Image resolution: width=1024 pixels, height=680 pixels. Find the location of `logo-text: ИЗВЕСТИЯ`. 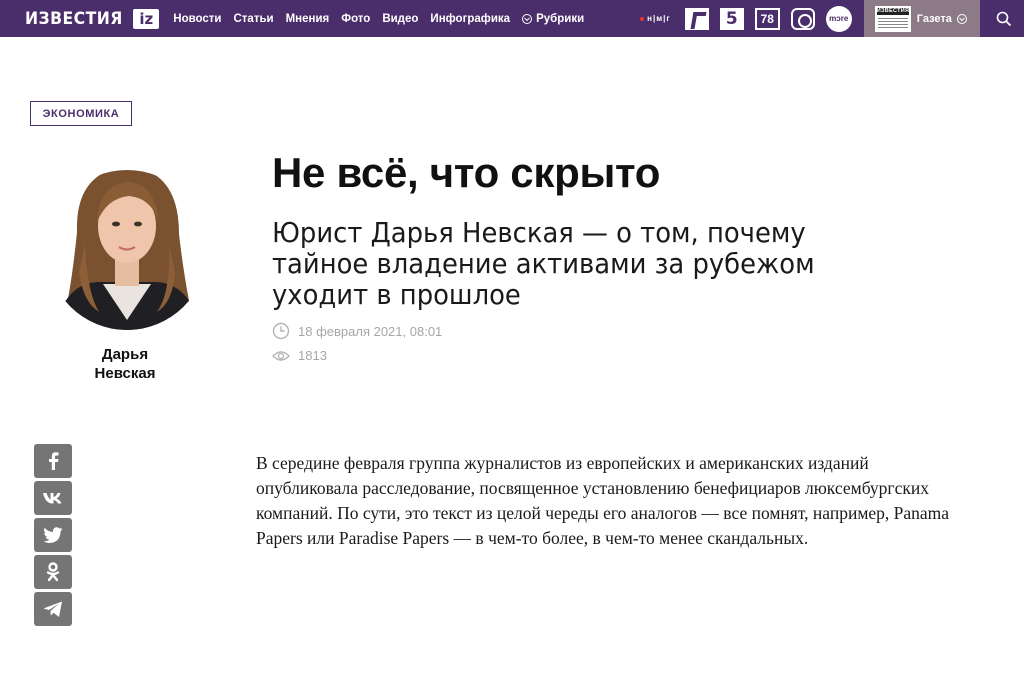

logo-text: ИЗВЕСТИЯ is located at coordinates (74, 18).